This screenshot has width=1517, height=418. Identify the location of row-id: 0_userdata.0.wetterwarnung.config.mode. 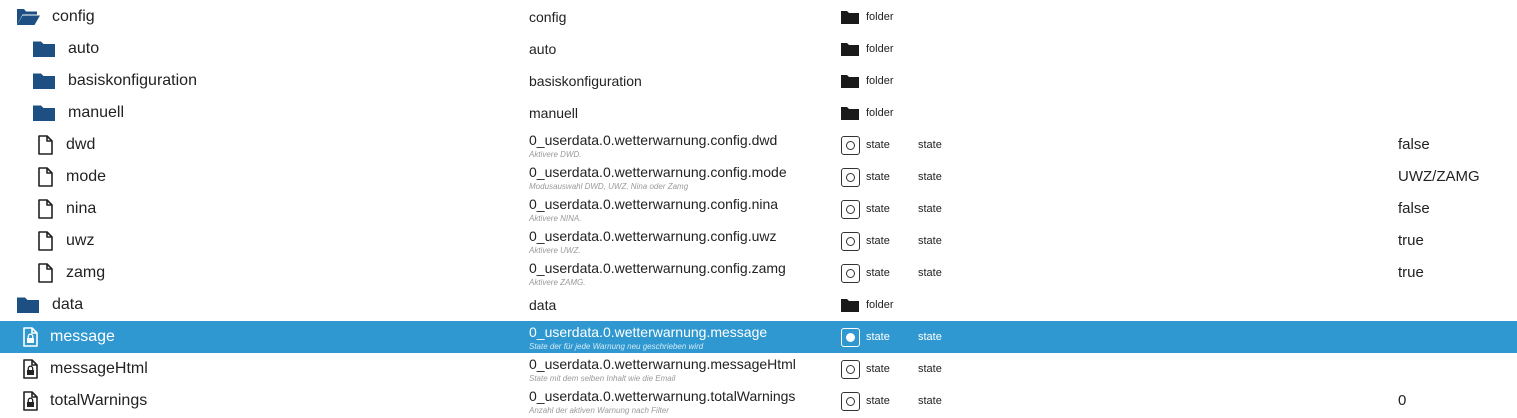
(658, 172).